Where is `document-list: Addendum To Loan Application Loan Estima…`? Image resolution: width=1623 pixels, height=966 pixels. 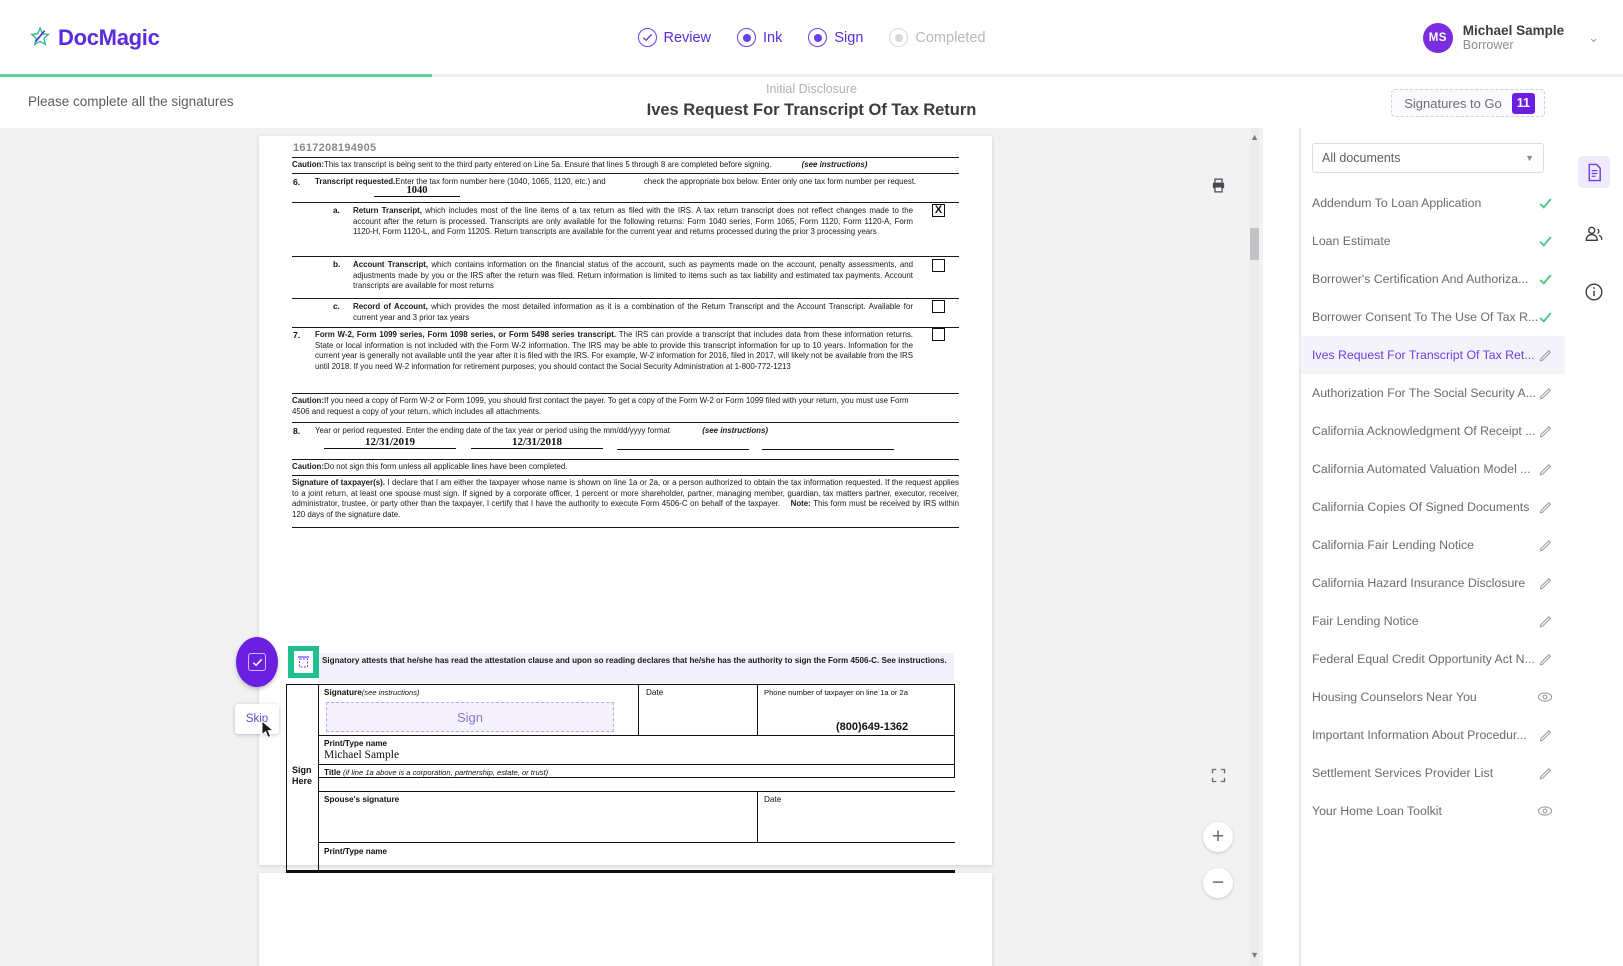 document-list: Addendum To Loan Application Loan Estima… is located at coordinates (1433, 507).